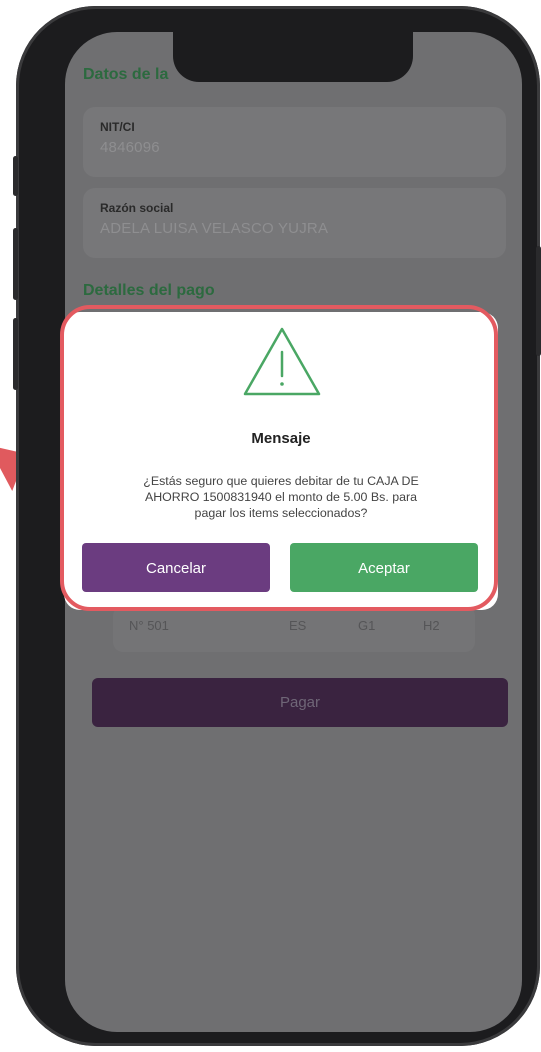  Describe the element at coordinates (293, 57) in the screenshot. I see `notch` at that location.